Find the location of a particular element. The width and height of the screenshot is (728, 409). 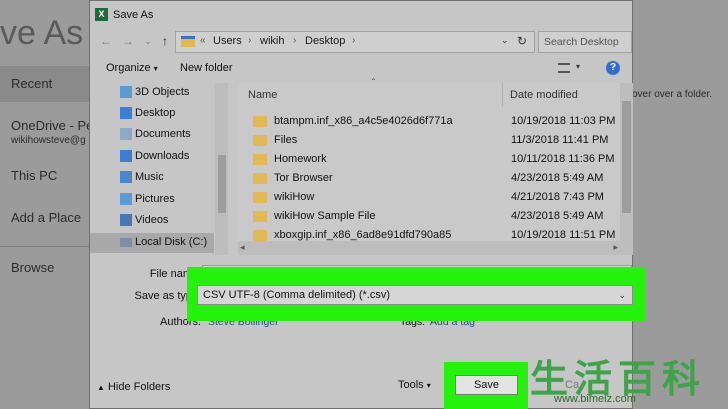

videos-icon is located at coordinates (126, 220).